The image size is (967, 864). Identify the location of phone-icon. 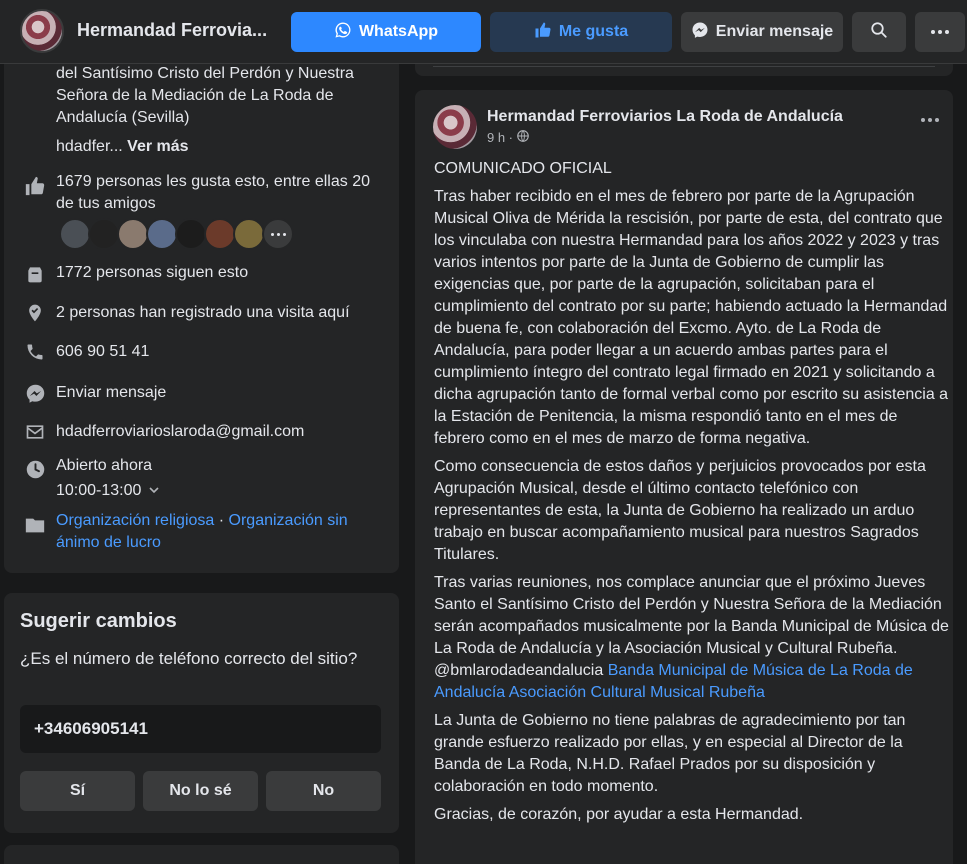
(35, 352).